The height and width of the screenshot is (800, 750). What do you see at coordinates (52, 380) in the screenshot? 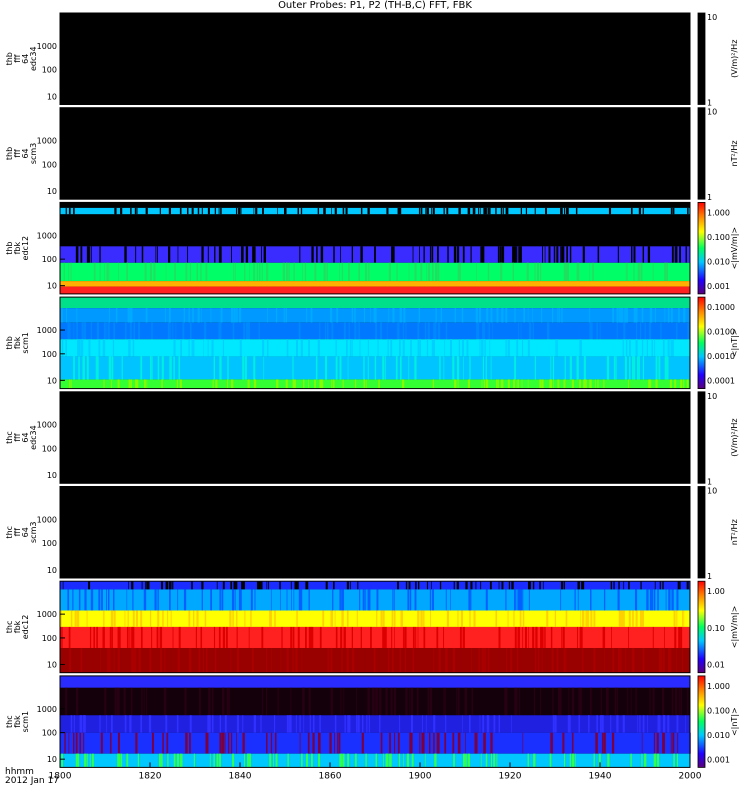
I see `panel-4-ytick-label: 10` at bounding box center [52, 380].